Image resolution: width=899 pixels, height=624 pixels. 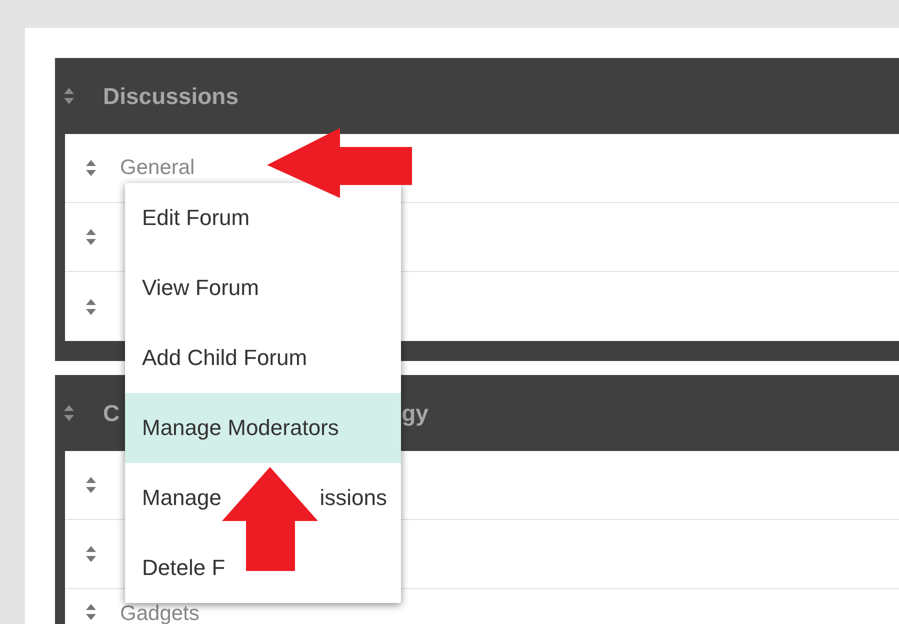 I want to click on section-title: Discussions, so click(x=170, y=96).